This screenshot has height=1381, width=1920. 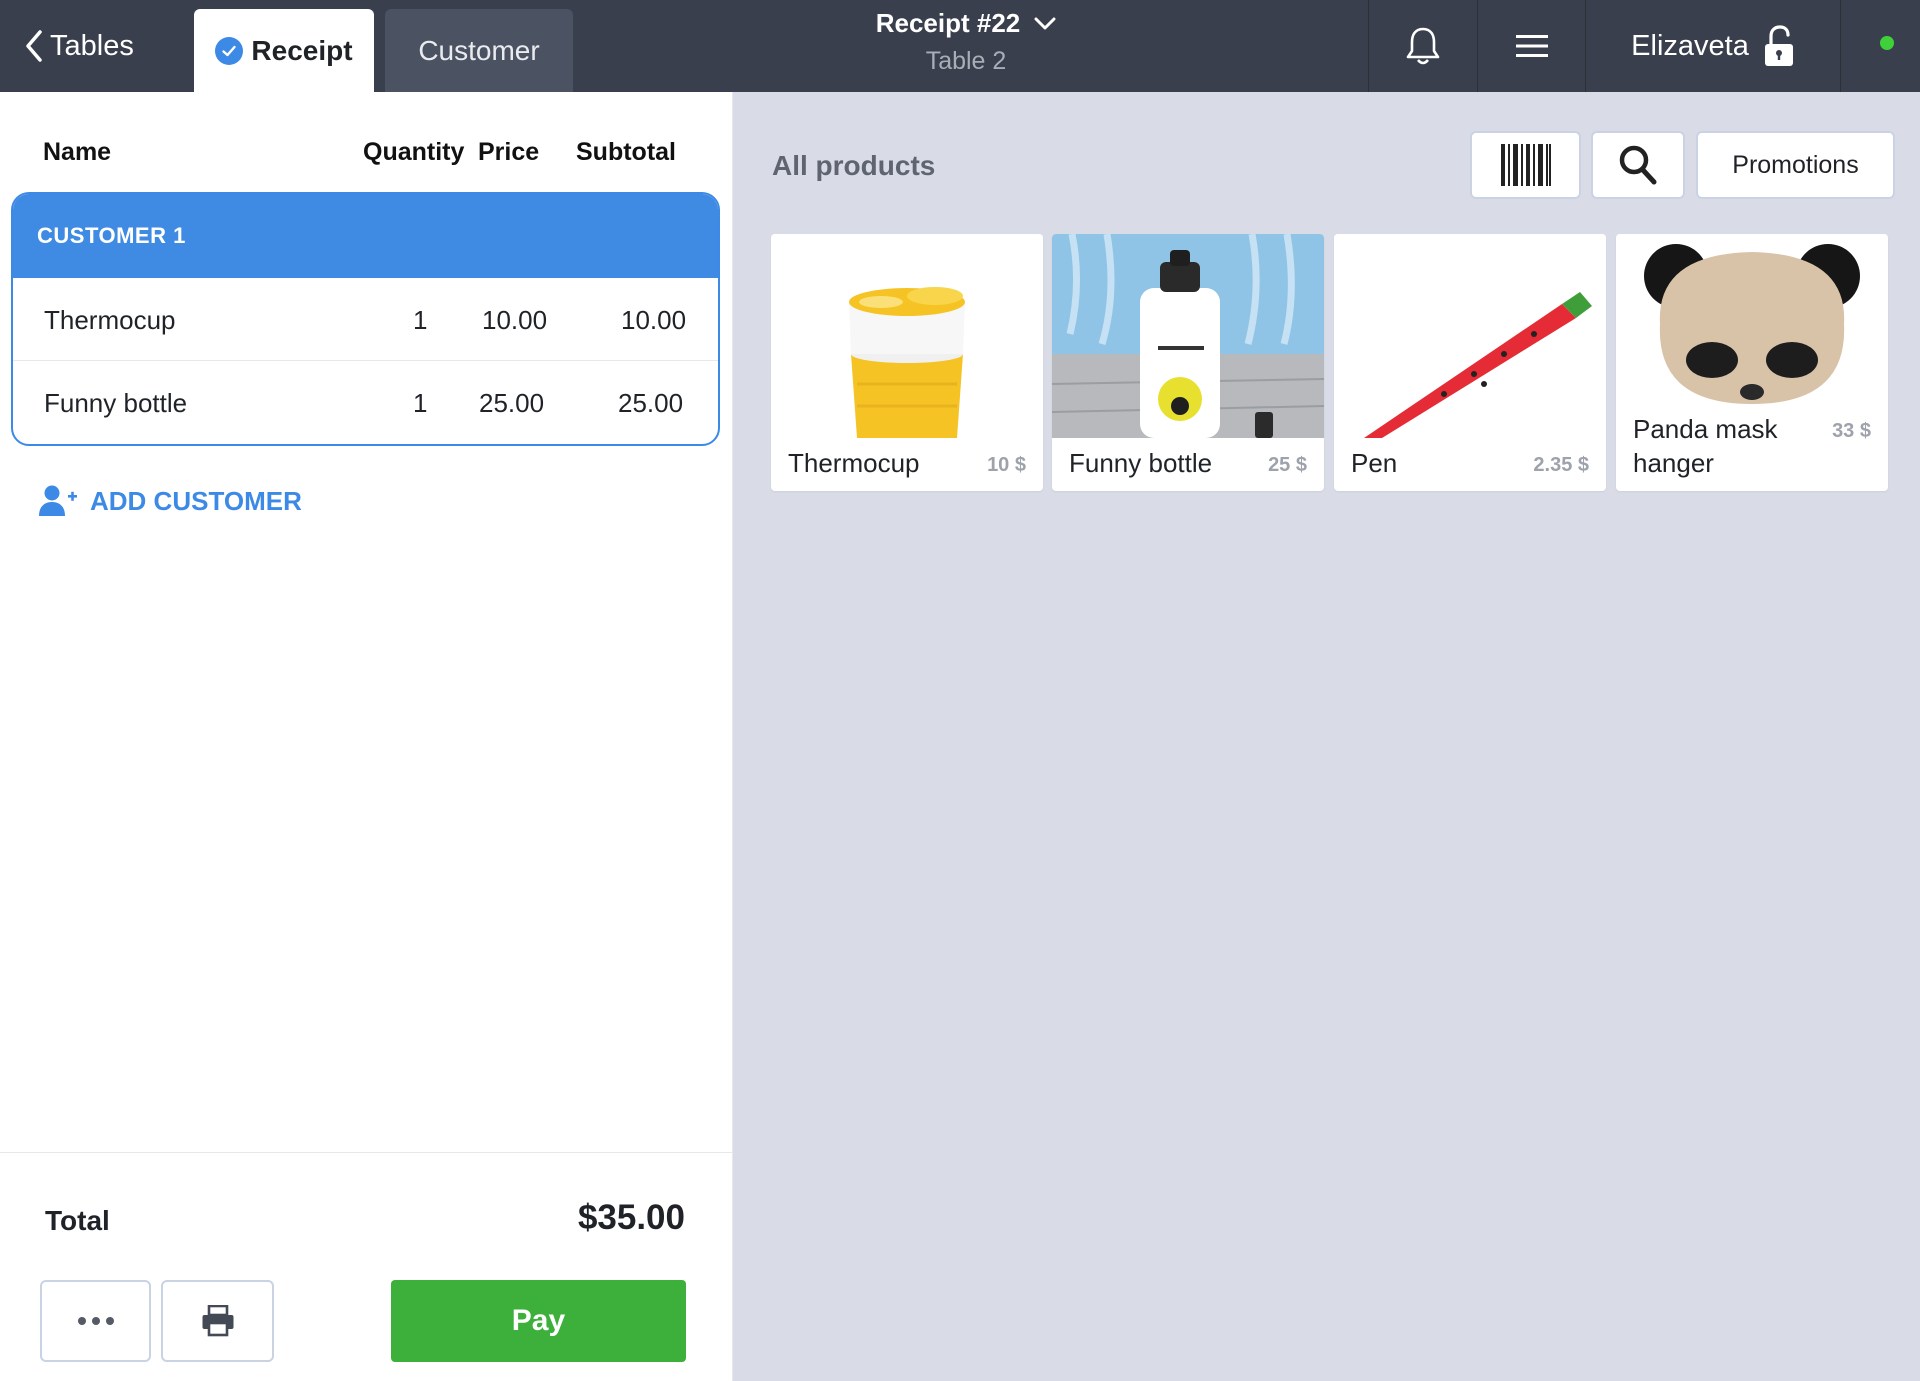 I want to click on receipt-item-row: Thermocup 1 10.00 10.00, so click(x=365, y=319).